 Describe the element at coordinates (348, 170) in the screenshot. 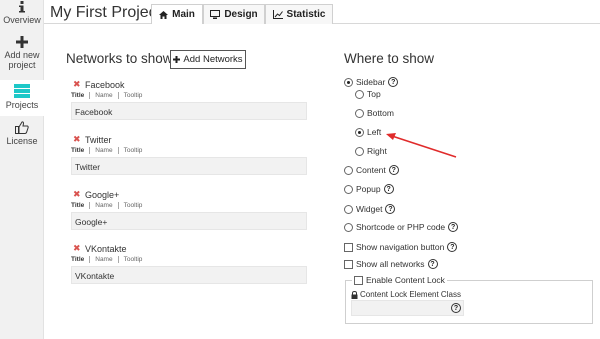

I see `content-radio` at that location.